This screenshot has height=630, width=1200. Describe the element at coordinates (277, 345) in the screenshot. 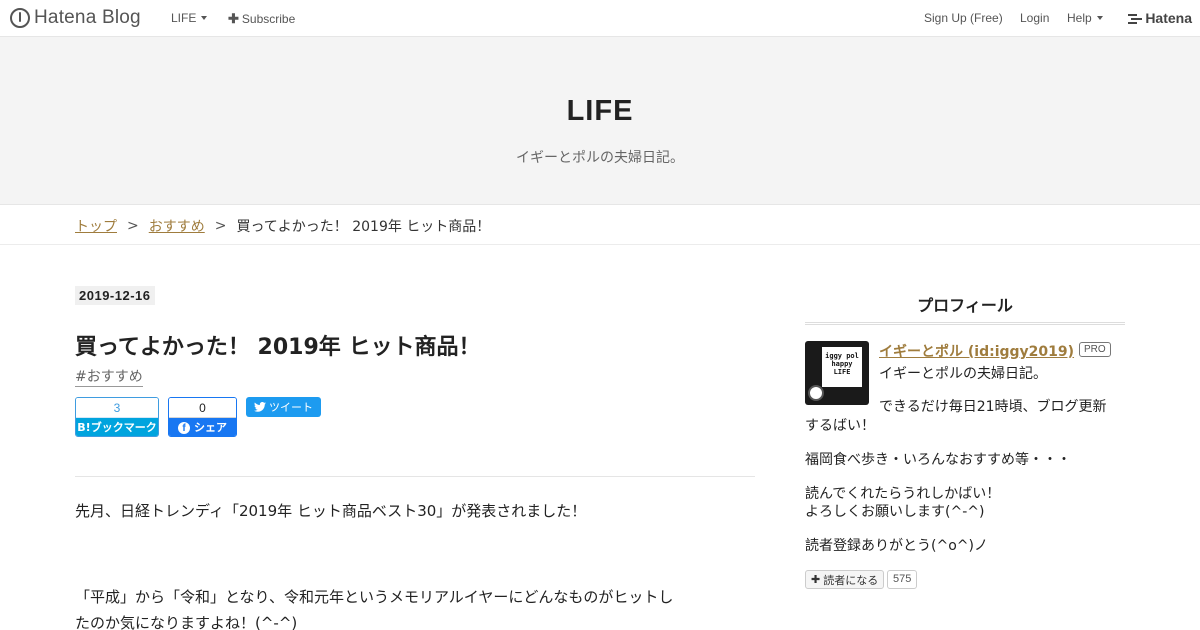

I see `entry-title: 買ってよかった！ 2019年 ヒット商品！` at that location.